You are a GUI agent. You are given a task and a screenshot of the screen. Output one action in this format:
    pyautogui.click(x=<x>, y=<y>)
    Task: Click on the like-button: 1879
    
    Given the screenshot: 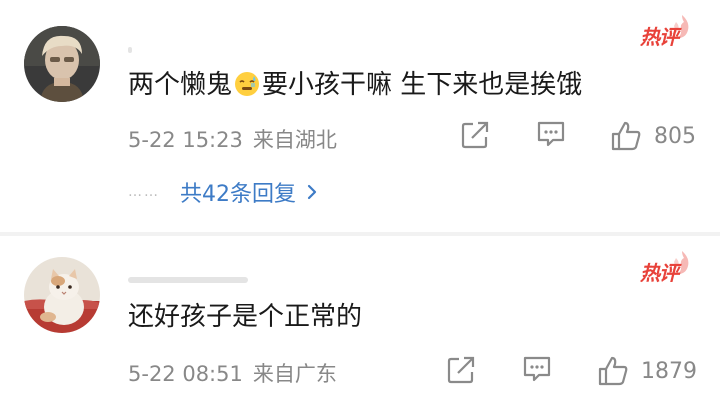 What is the action you would take?
    pyautogui.click(x=647, y=371)
    